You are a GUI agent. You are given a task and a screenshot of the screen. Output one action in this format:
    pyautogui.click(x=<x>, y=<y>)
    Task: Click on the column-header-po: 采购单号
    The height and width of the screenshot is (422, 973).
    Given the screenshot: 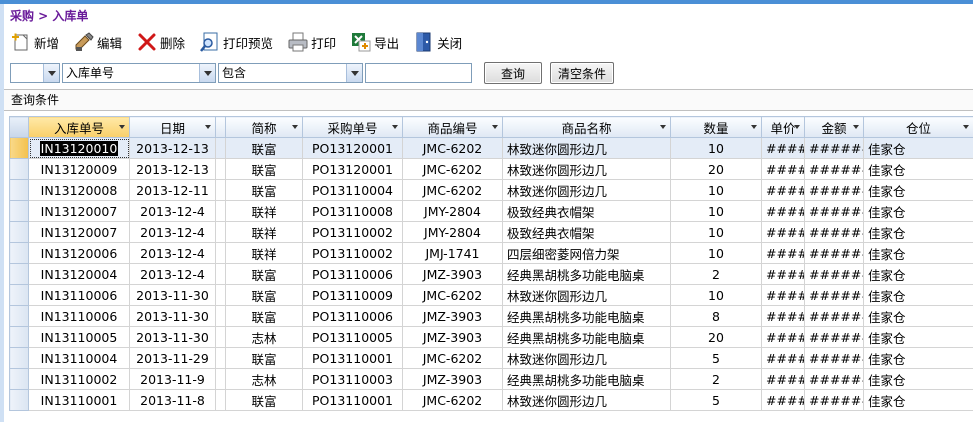 What is the action you would take?
    pyautogui.click(x=352, y=127)
    